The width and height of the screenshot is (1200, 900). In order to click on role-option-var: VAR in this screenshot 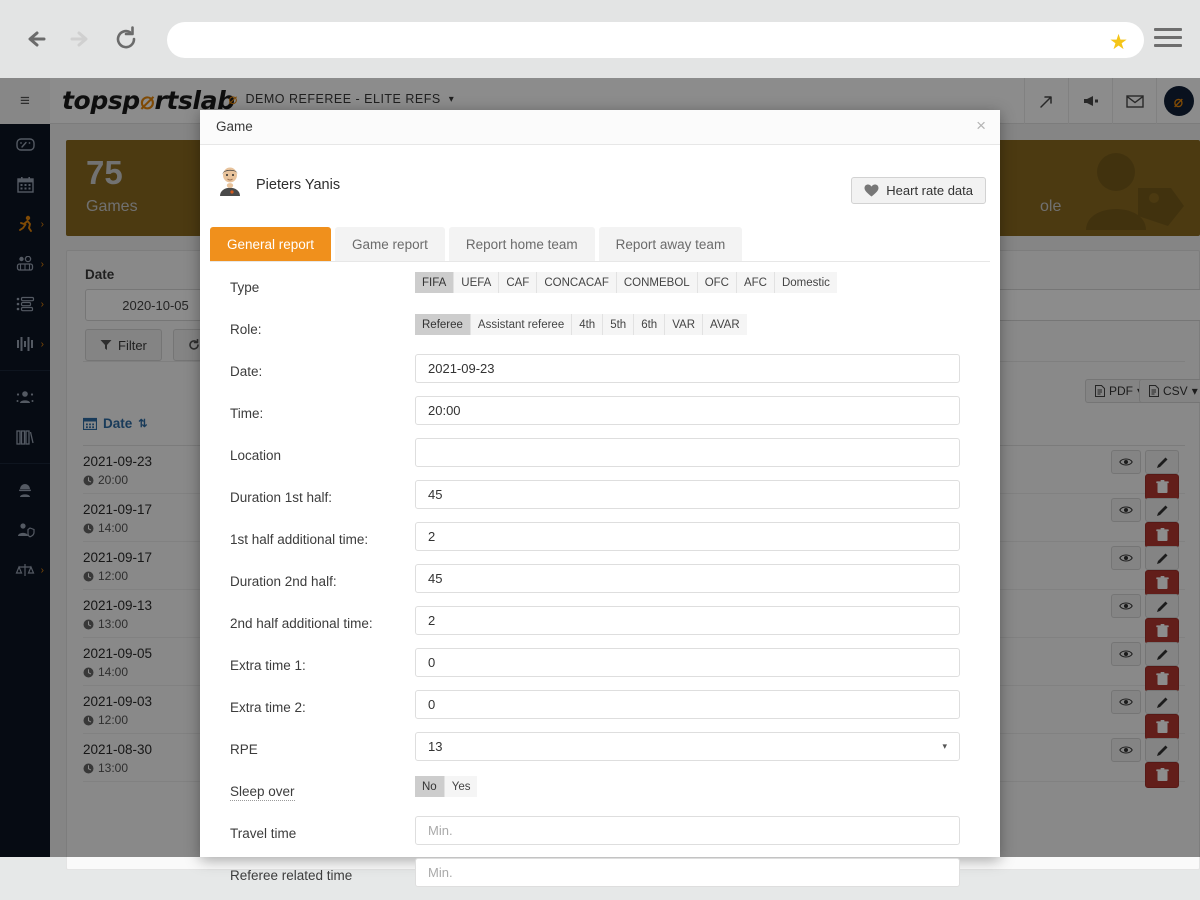, I will do `click(684, 324)`.